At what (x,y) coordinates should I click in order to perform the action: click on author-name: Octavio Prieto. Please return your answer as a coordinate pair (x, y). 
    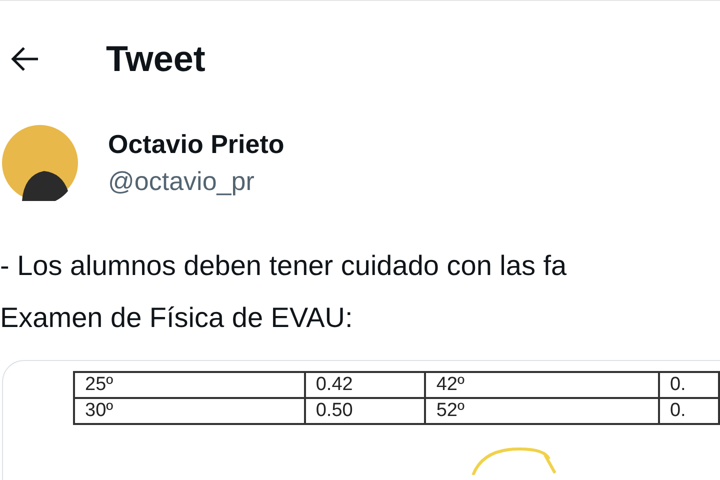
    Looking at the image, I should click on (196, 144).